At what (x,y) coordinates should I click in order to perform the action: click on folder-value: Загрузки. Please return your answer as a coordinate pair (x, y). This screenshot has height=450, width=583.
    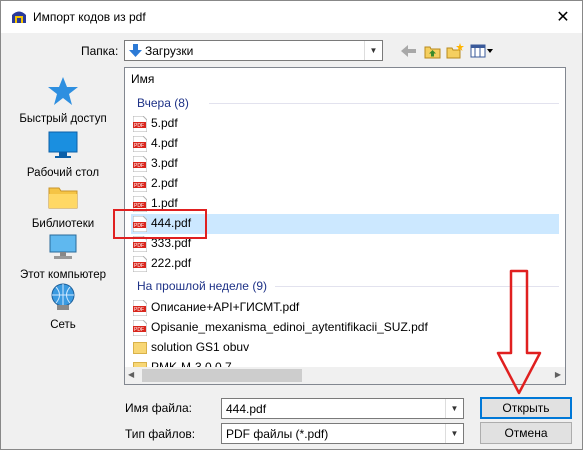
    Looking at the image, I should click on (169, 51).